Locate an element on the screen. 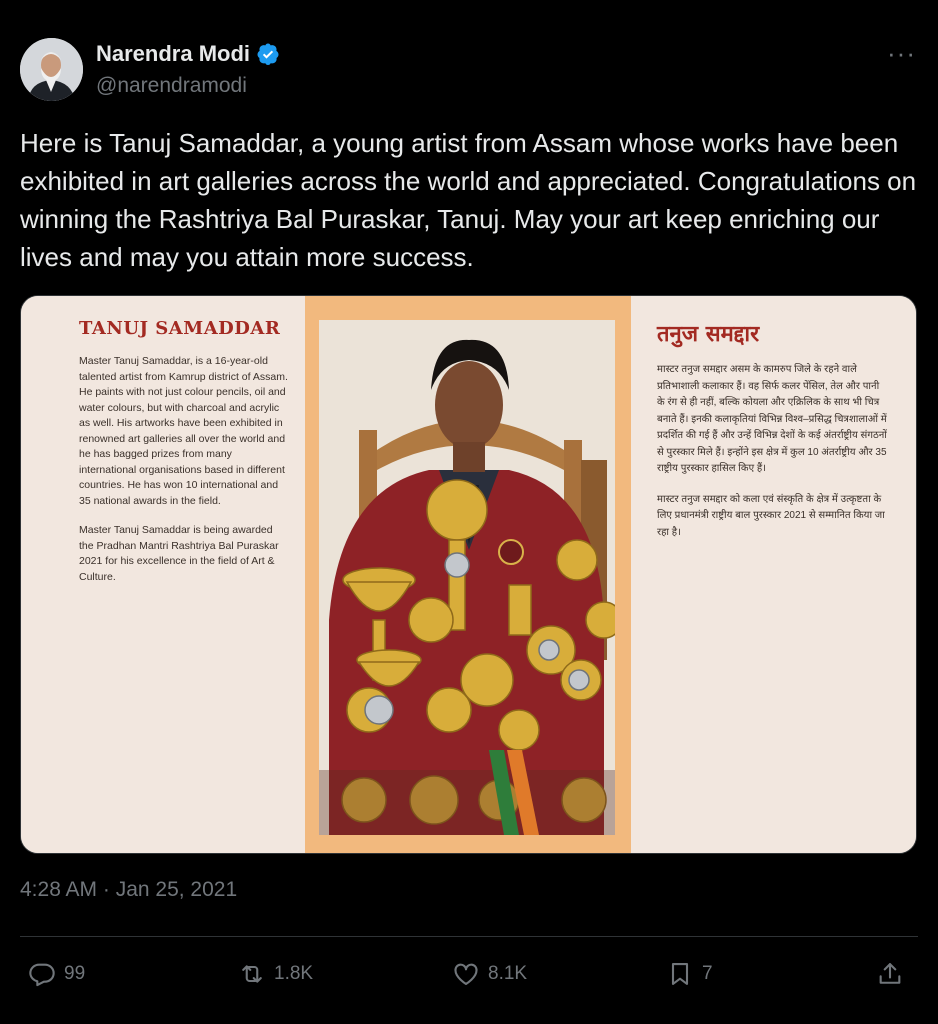  author-name-row: Narendra Modi is located at coordinates (188, 54).